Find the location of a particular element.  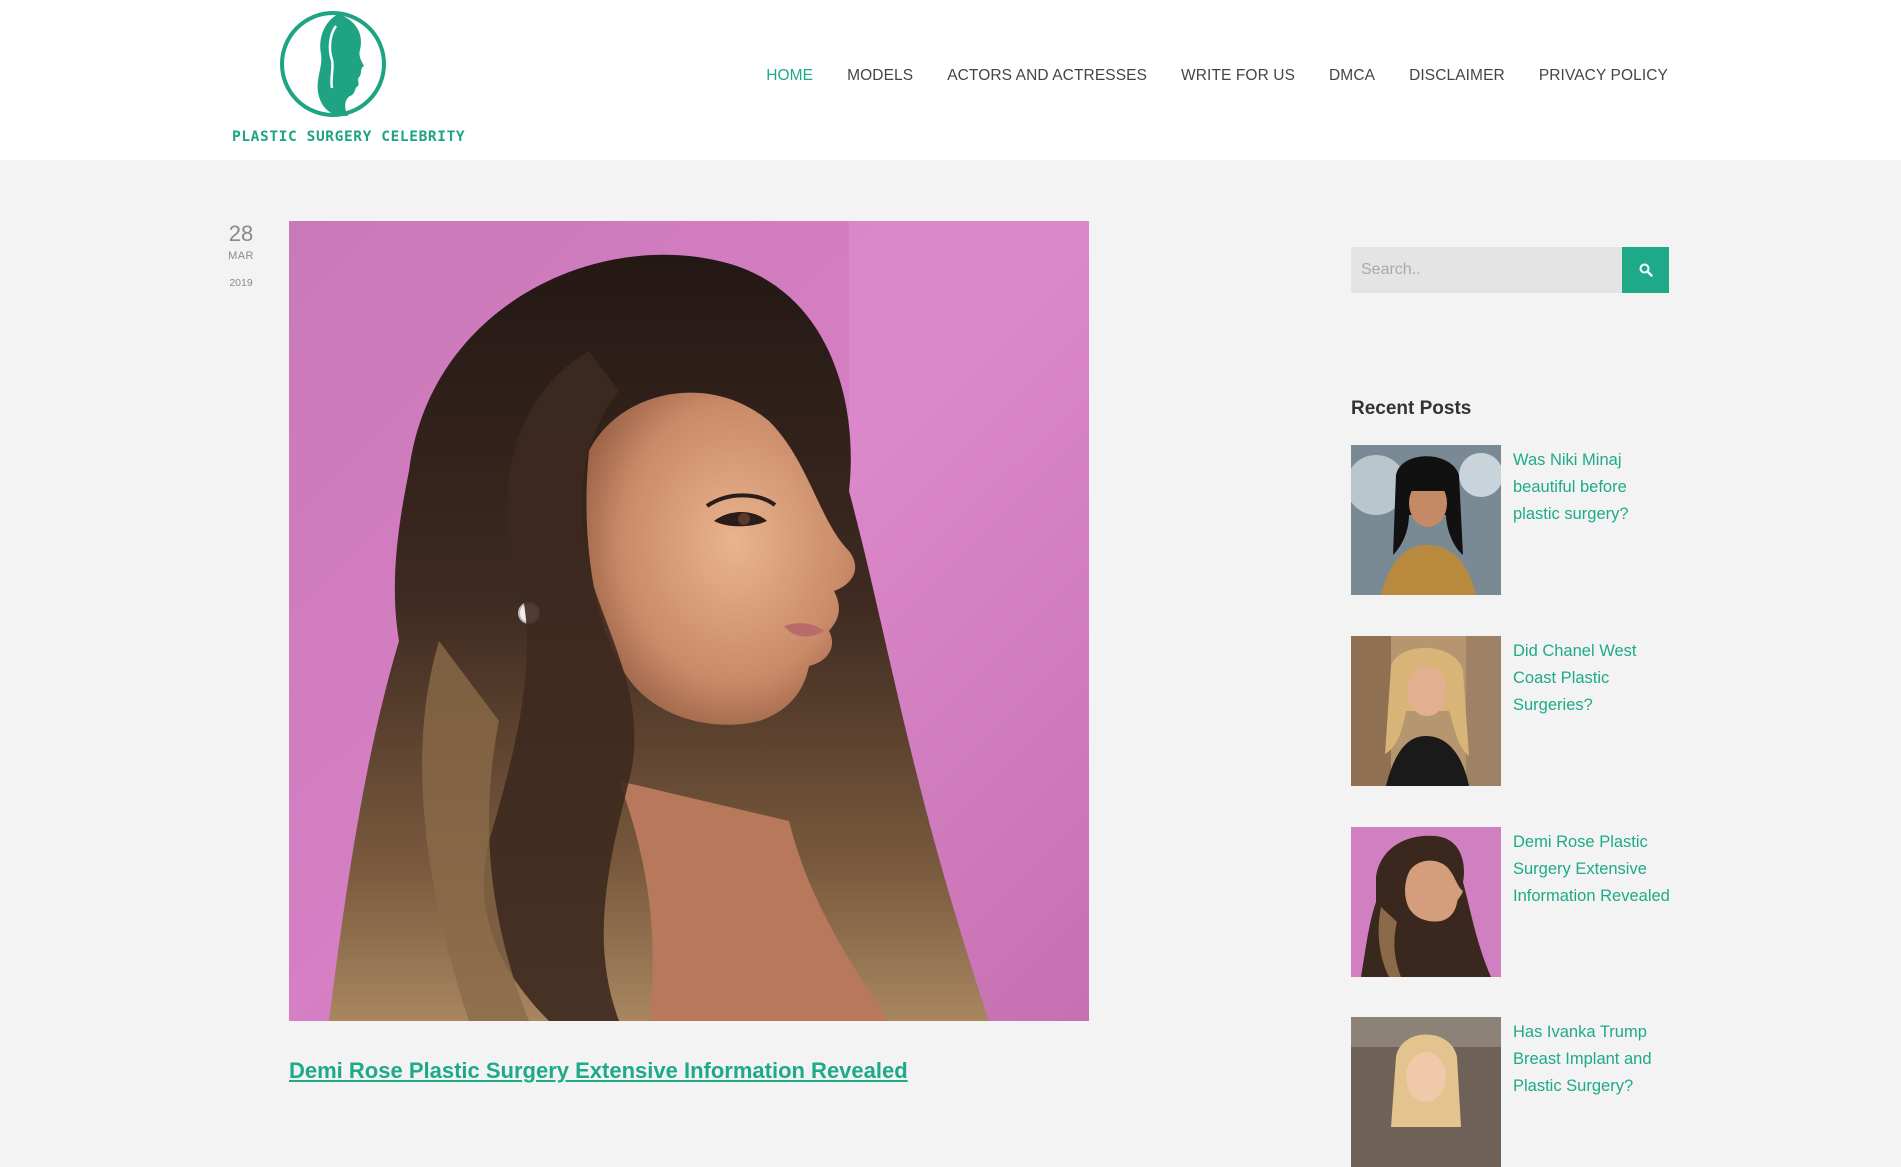

site-logo: PLASTIC SURGERY CELEBRITY is located at coordinates (349, 80).